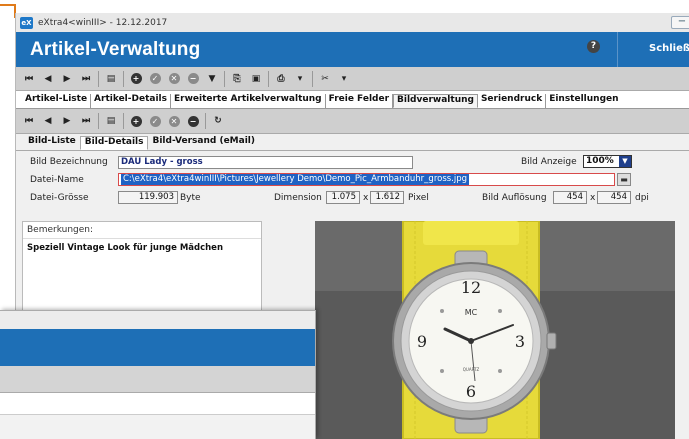 The width and height of the screenshot is (689, 439). I want to click on image-list-icon: ▤, so click(111, 121).